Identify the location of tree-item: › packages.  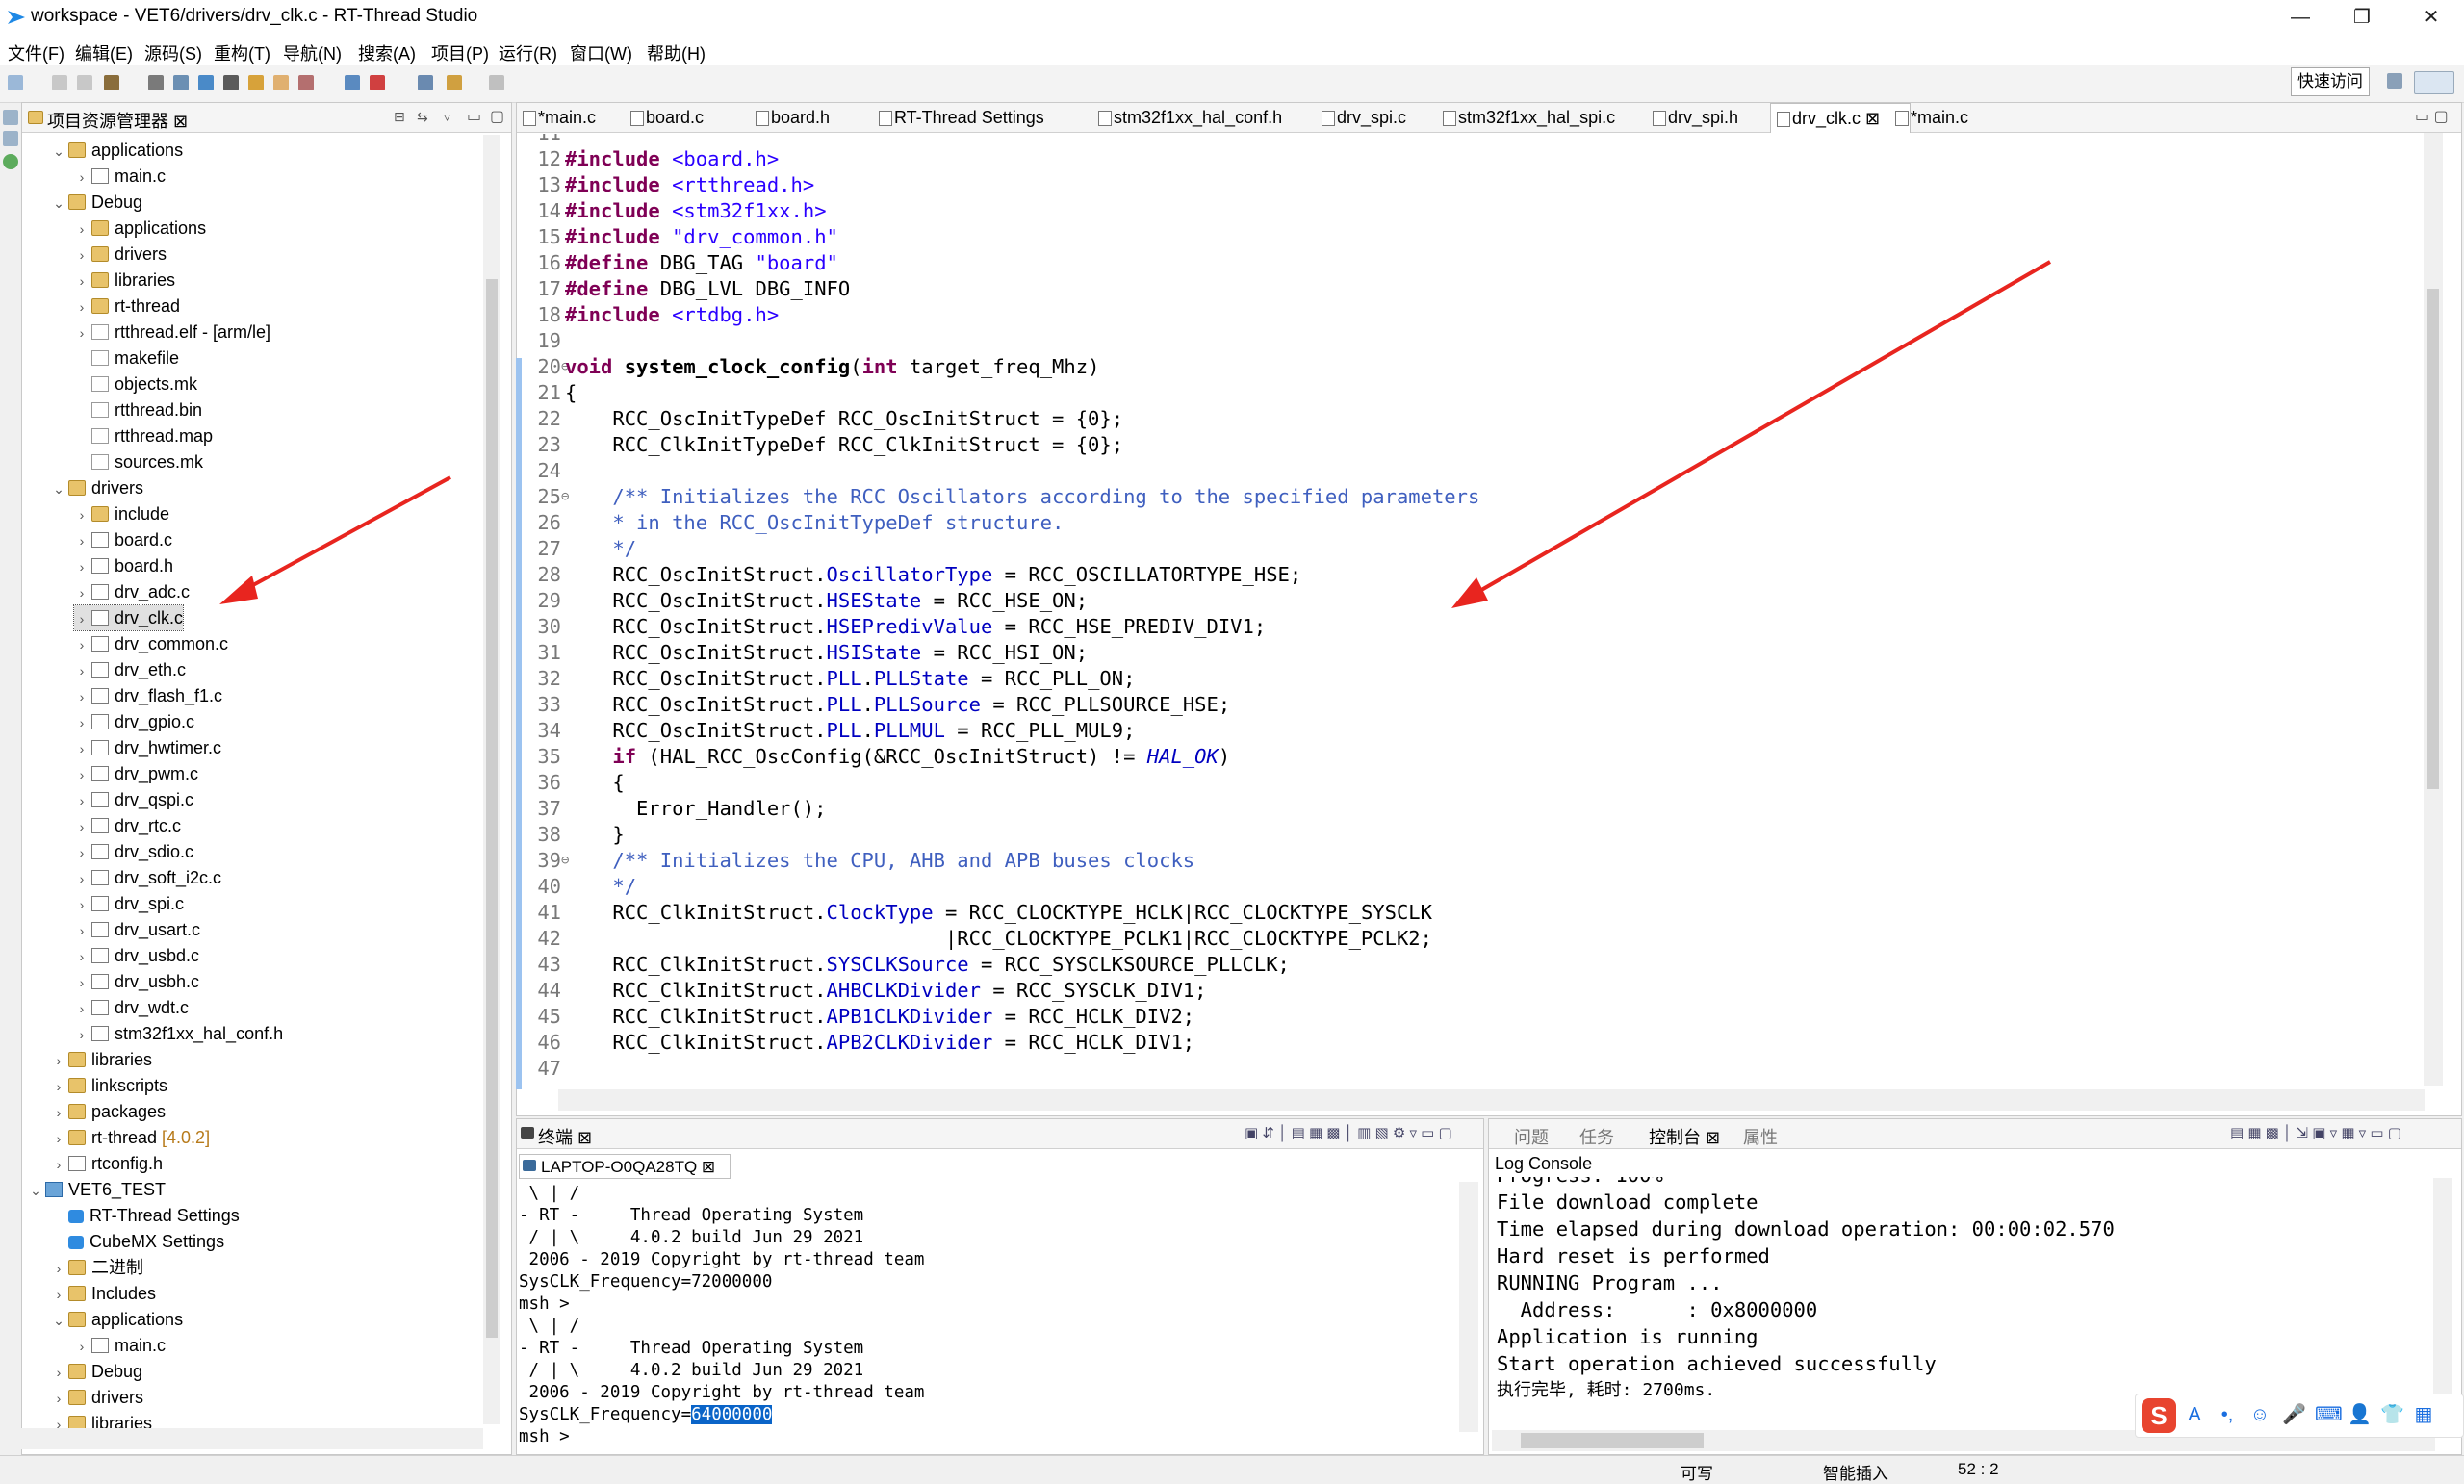
(108, 1111).